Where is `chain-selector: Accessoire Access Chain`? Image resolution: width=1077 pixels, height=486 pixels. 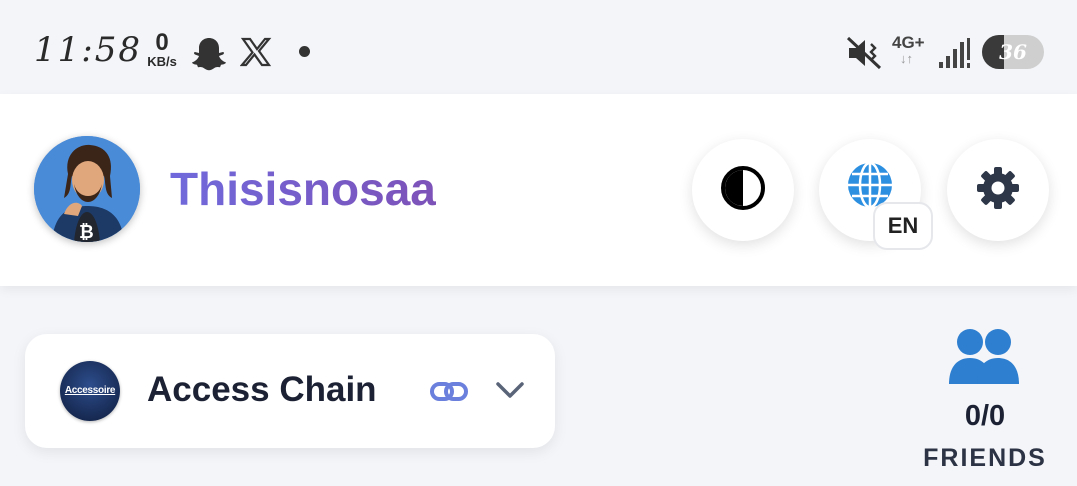 chain-selector: Accessoire Access Chain is located at coordinates (290, 391).